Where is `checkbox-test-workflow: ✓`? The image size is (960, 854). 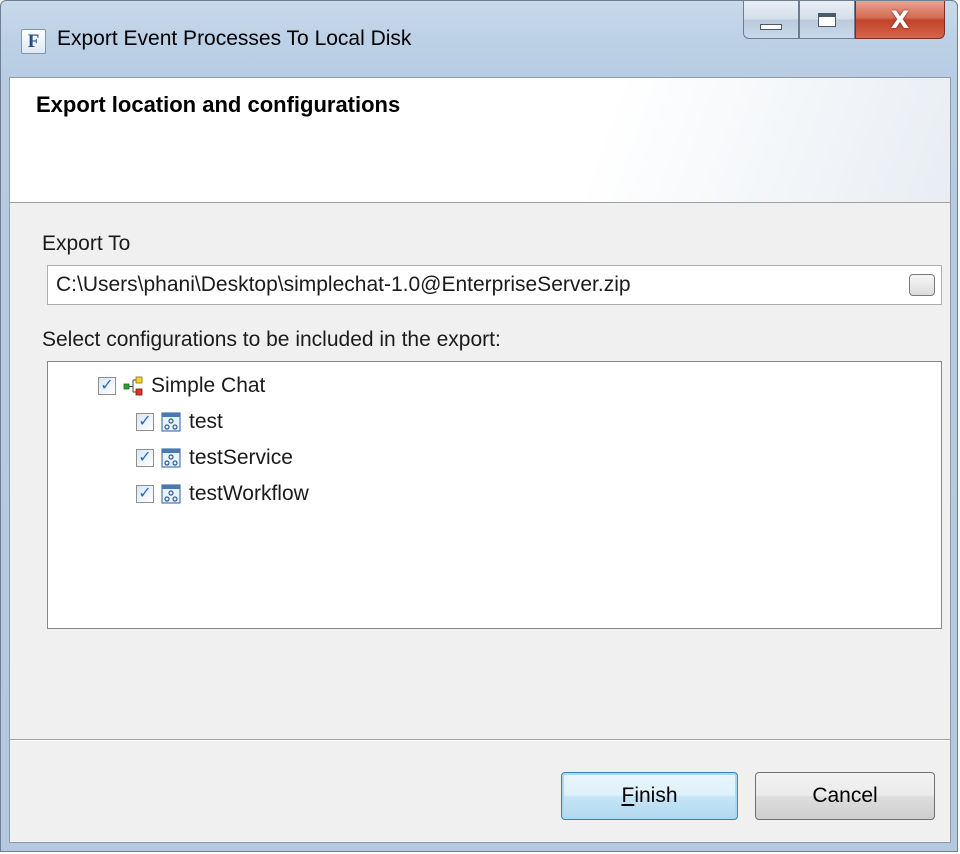
checkbox-test-workflow: ✓ is located at coordinates (145, 494).